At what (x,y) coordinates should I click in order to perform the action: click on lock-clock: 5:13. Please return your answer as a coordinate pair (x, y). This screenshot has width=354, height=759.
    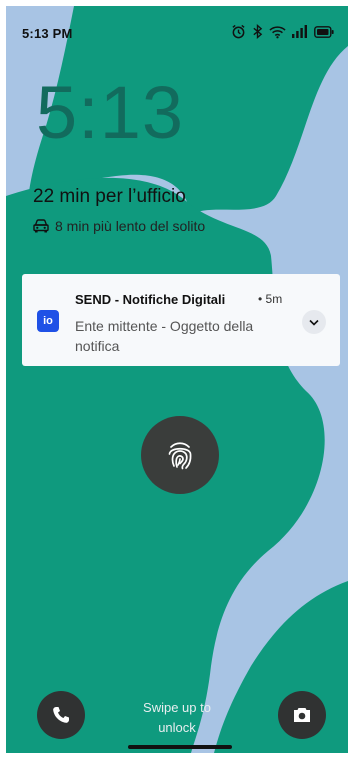
    Looking at the image, I should click on (110, 112).